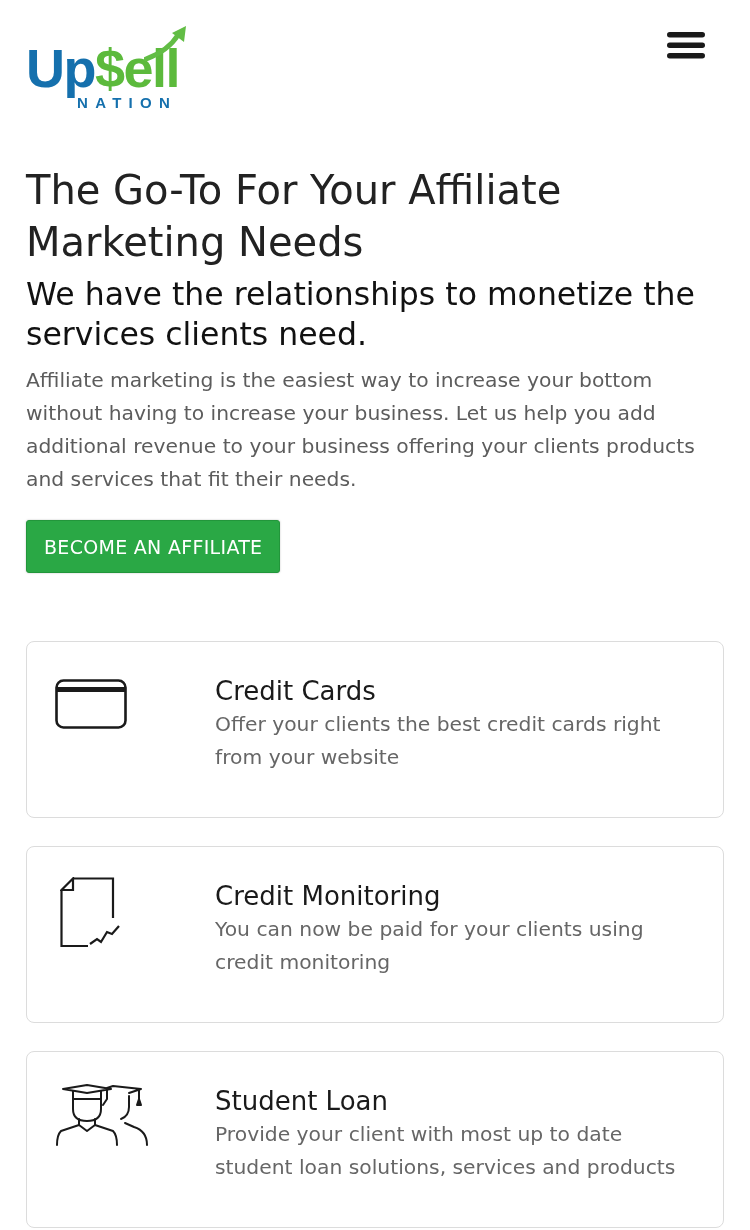  What do you see at coordinates (91, 704) in the screenshot?
I see `credit-card-icon` at bounding box center [91, 704].